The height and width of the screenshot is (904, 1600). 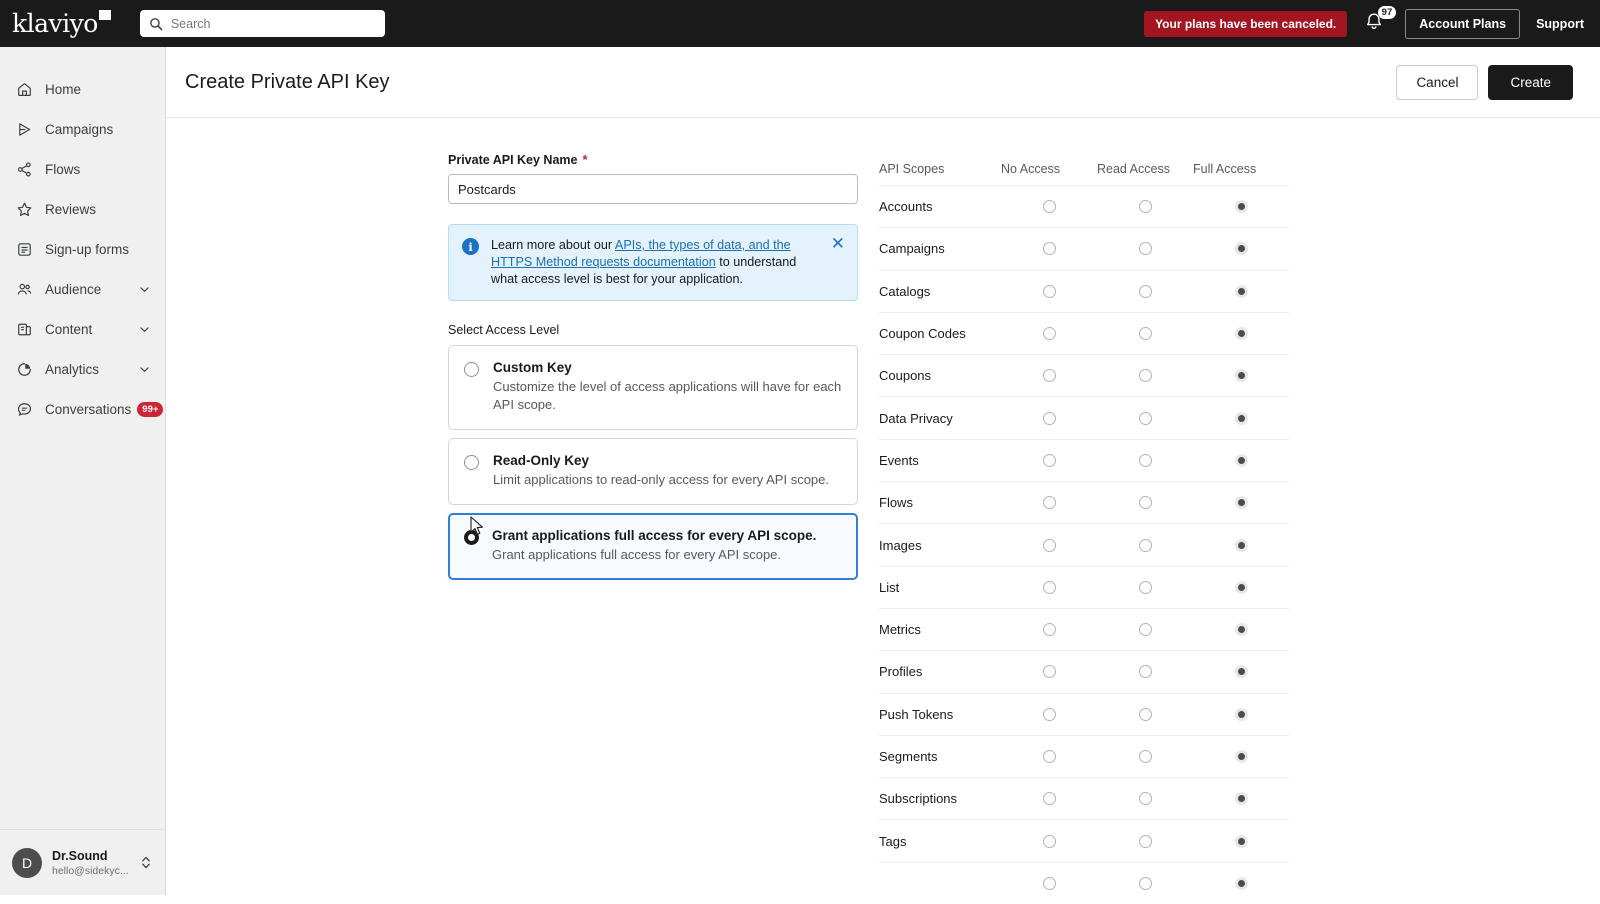 I want to click on plan-canceled-alert: Your plans have been canceled., so click(x=1246, y=23).